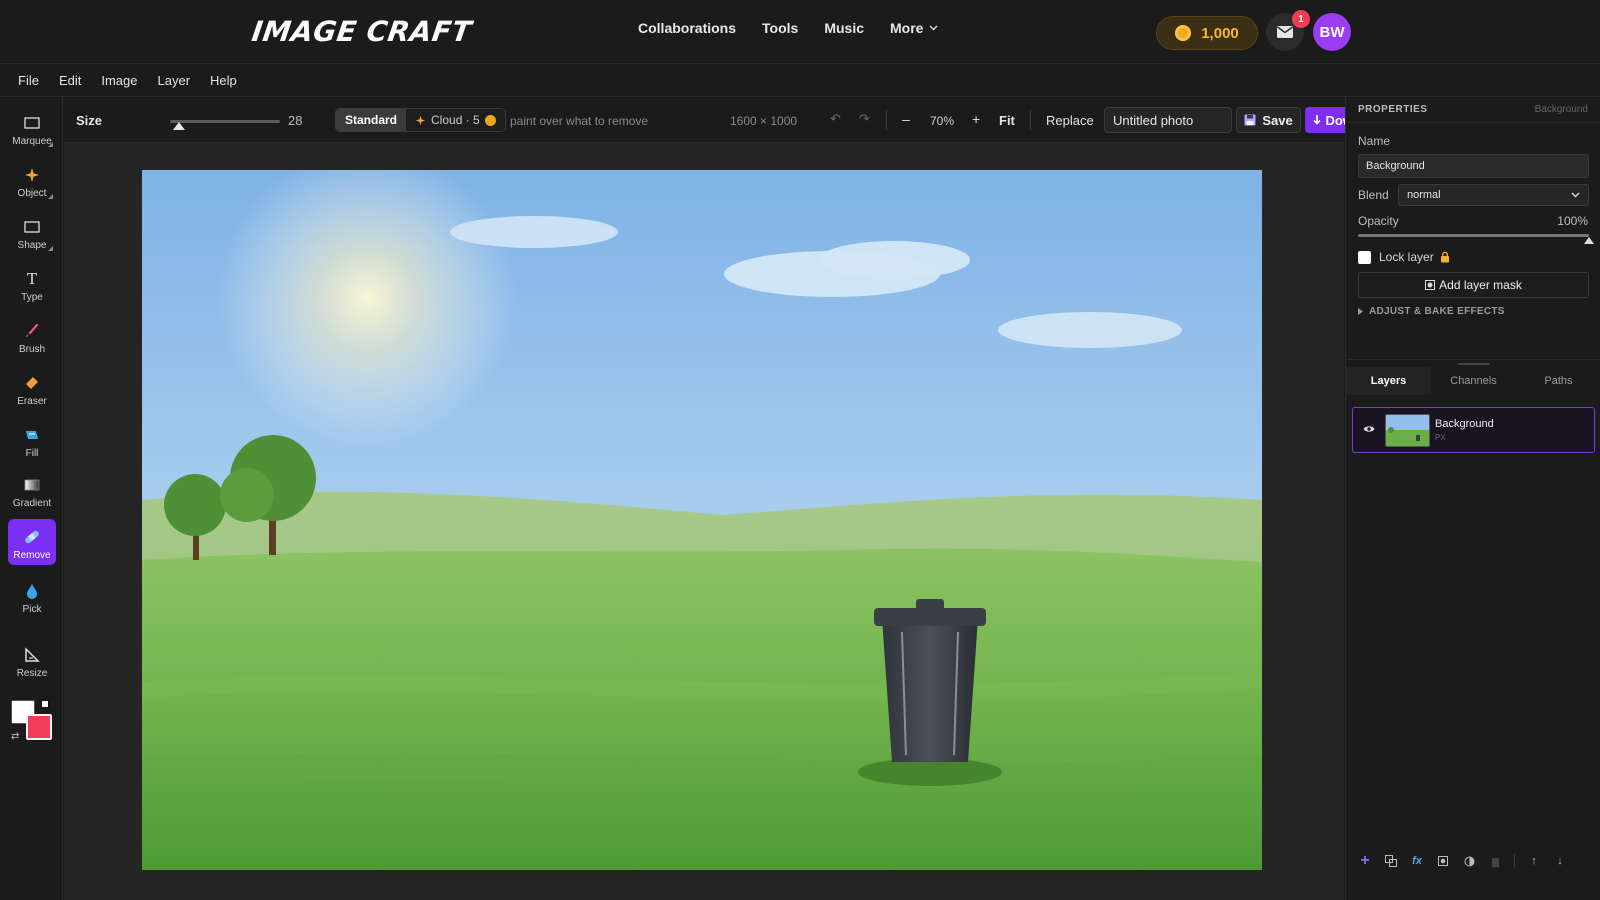 The height and width of the screenshot is (900, 1600). Describe the element at coordinates (844, 28) in the screenshot. I see `nav-music: Music` at that location.